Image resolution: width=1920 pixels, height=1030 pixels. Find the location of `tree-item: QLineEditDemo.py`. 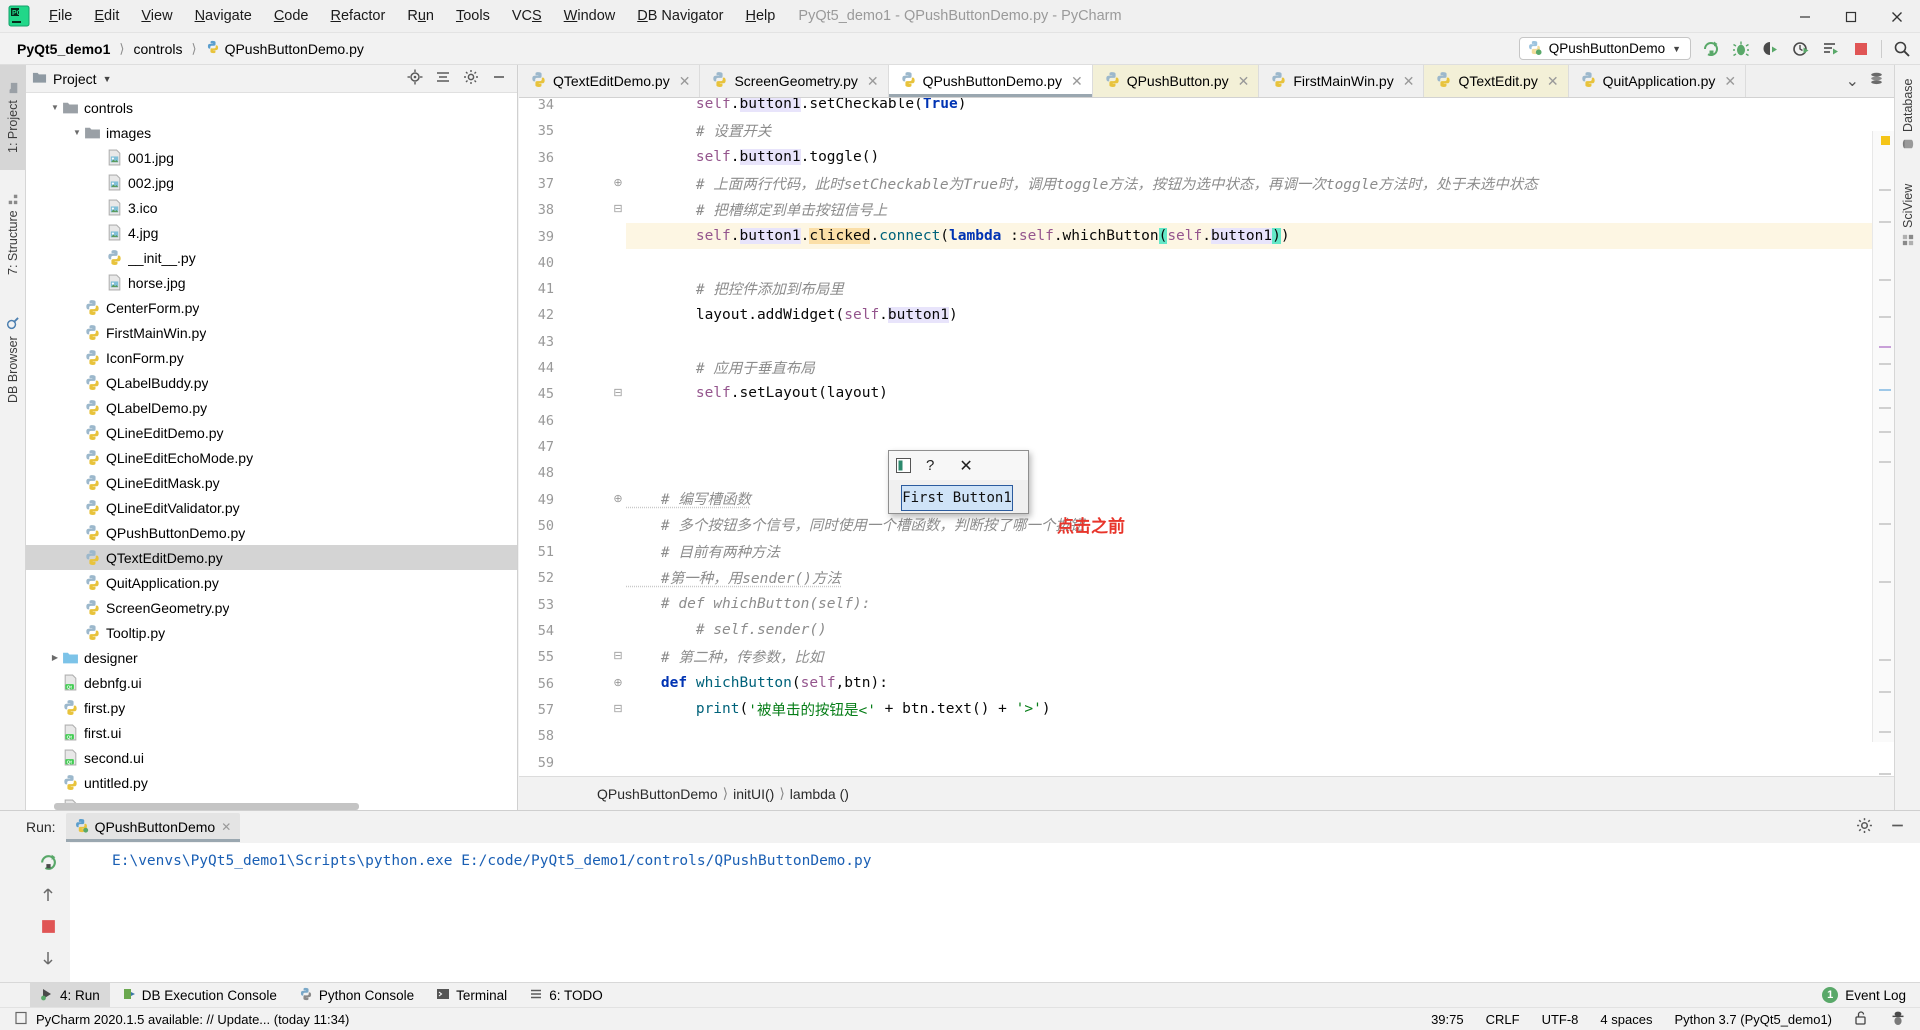

tree-item: QLineEditDemo.py is located at coordinates (271, 432).